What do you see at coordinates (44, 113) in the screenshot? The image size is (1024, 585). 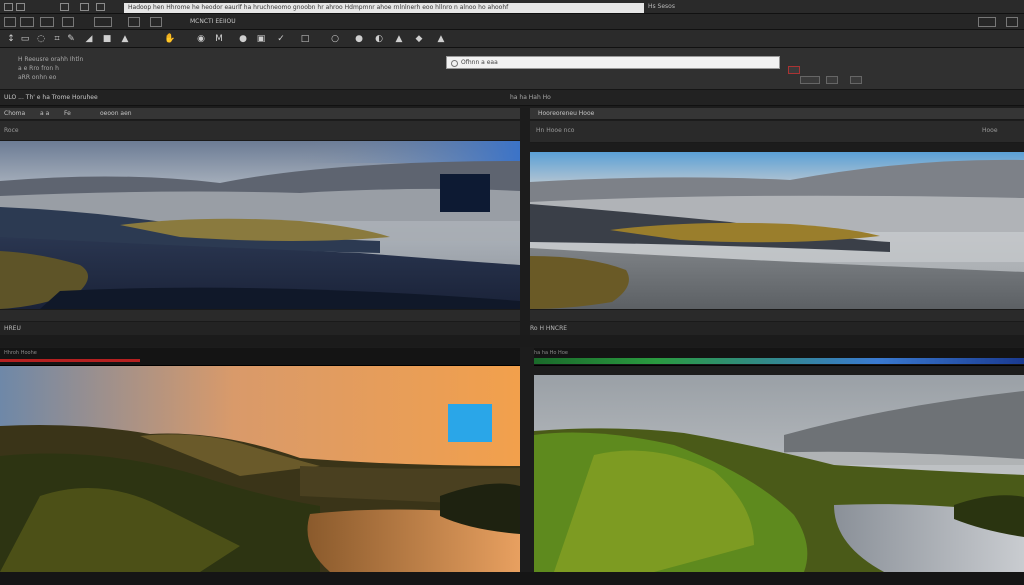 I see `top-left-header-b: a a` at bounding box center [44, 113].